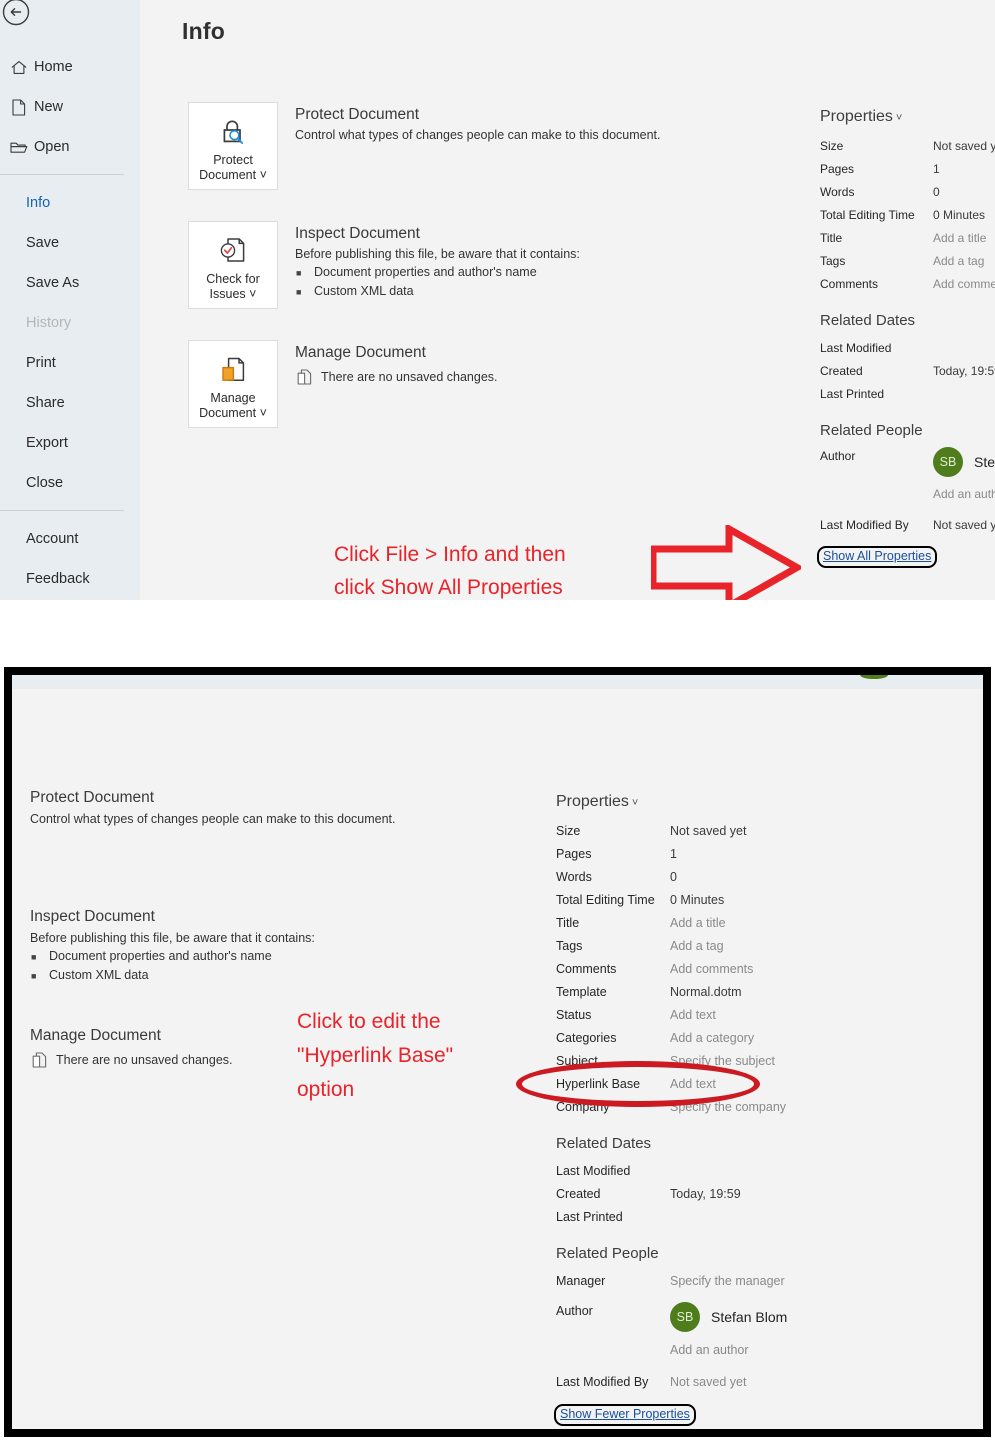 The width and height of the screenshot is (995, 1453). What do you see at coordinates (727, 1281) in the screenshot?
I see `property-value: Specify the manager` at bounding box center [727, 1281].